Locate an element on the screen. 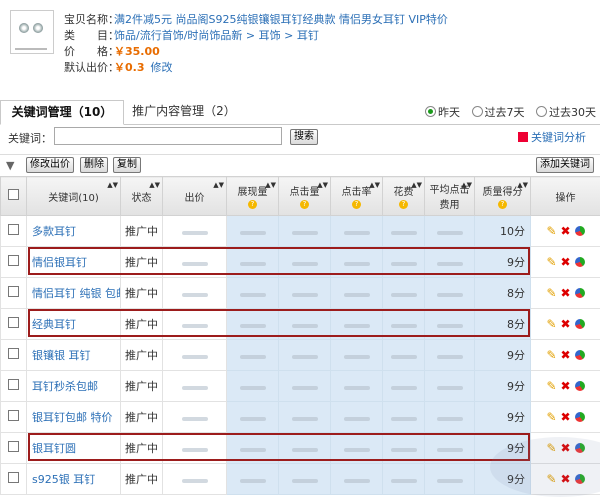 This screenshot has width=600, height=497. status-column-header: 状态▲▼ is located at coordinates (142, 196).